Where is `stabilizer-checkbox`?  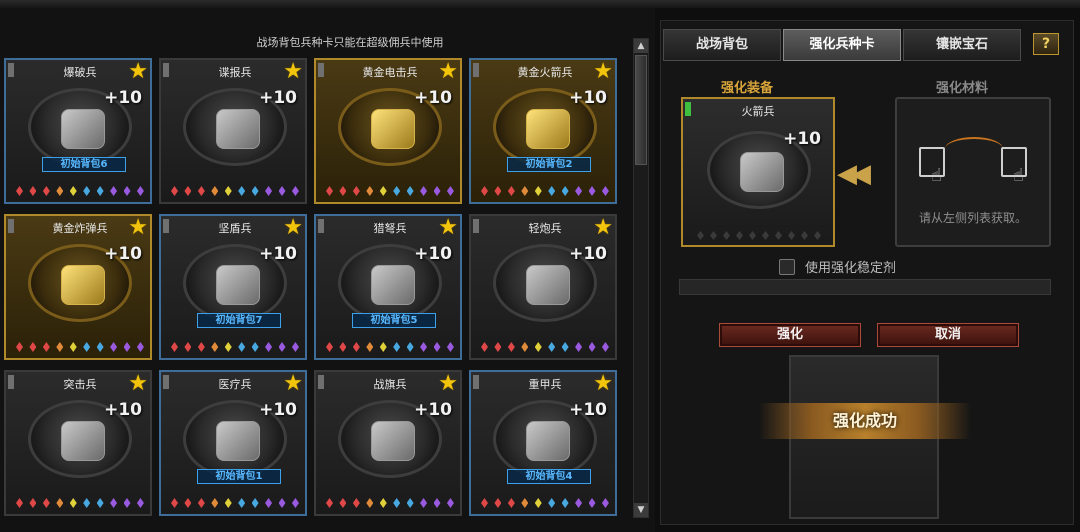 stabilizer-checkbox is located at coordinates (787, 266).